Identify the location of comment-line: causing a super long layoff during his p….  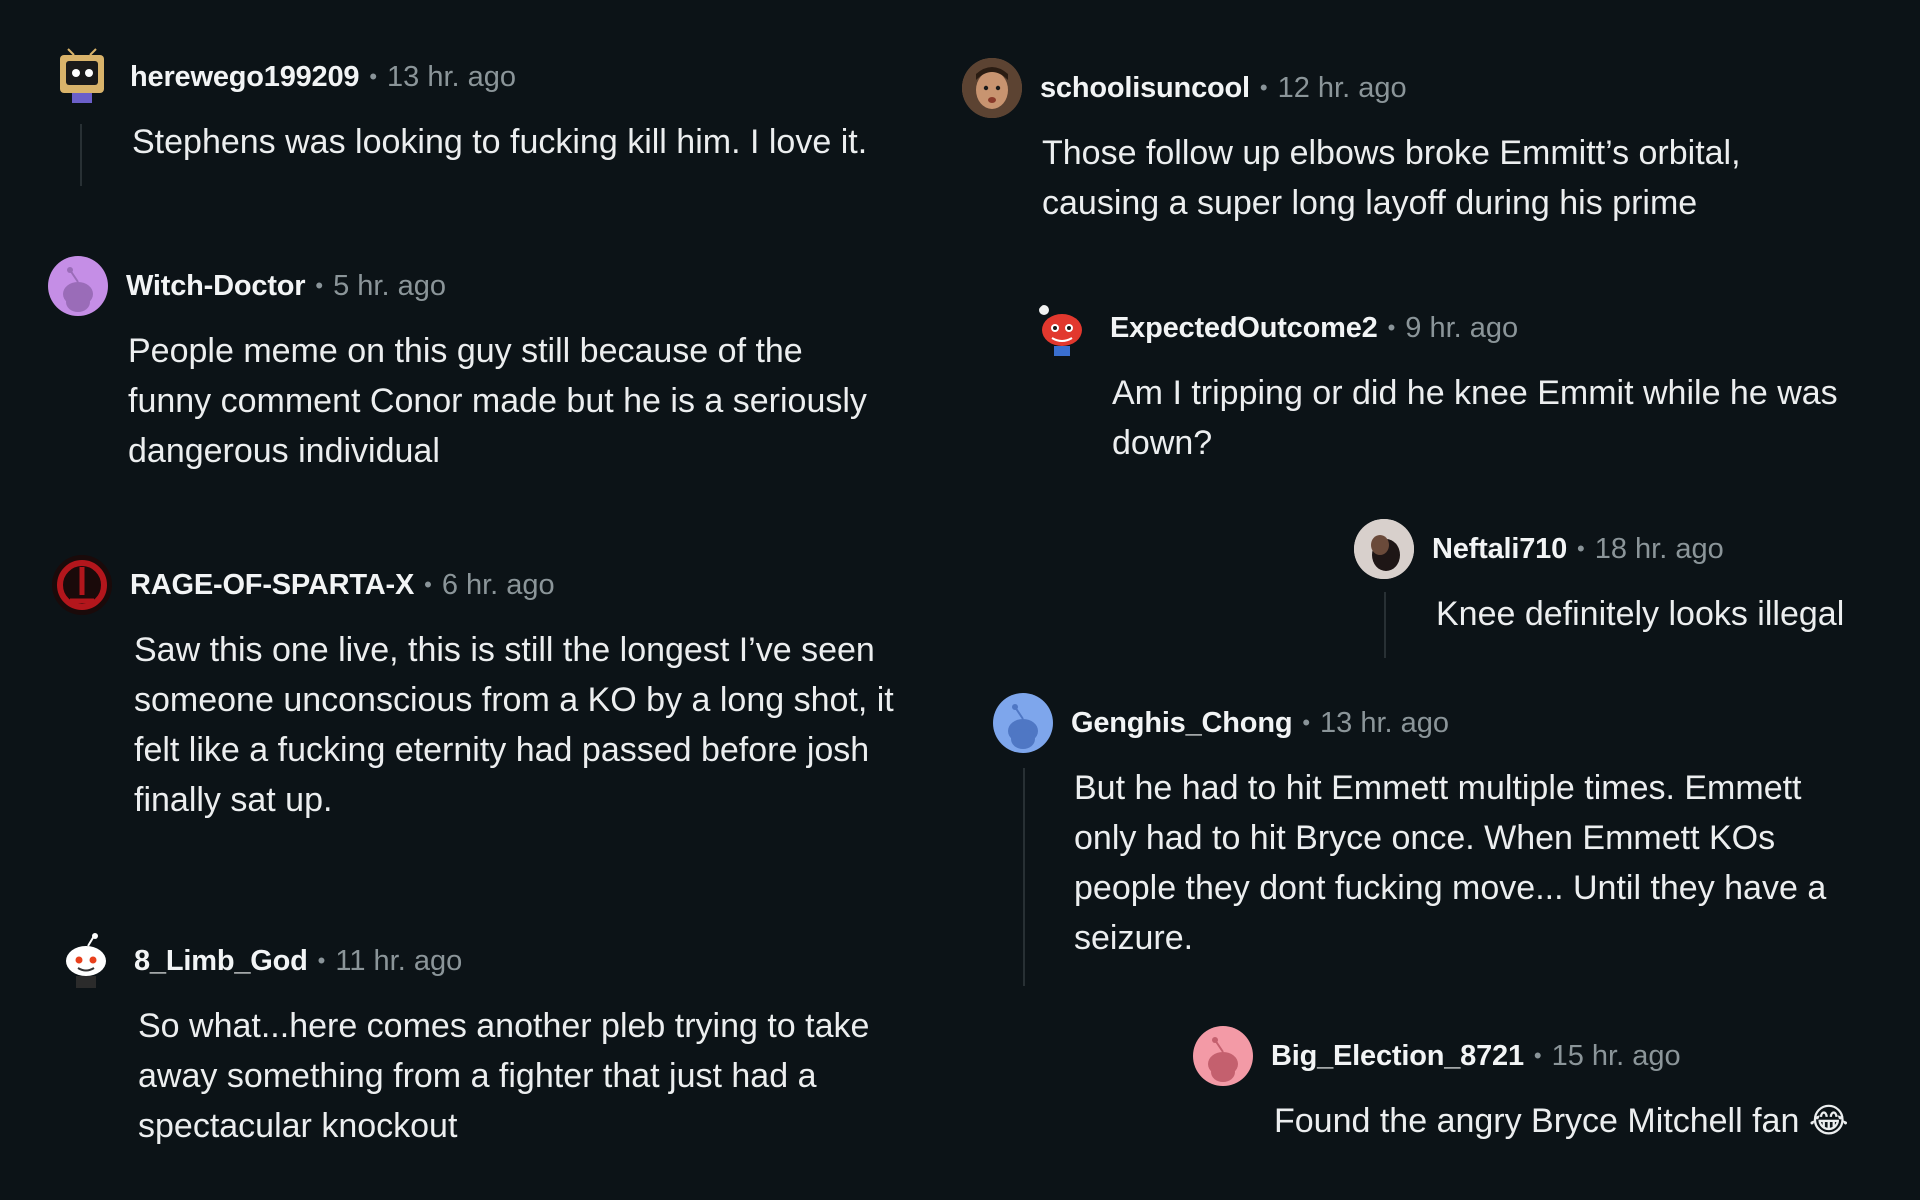
(1370, 203).